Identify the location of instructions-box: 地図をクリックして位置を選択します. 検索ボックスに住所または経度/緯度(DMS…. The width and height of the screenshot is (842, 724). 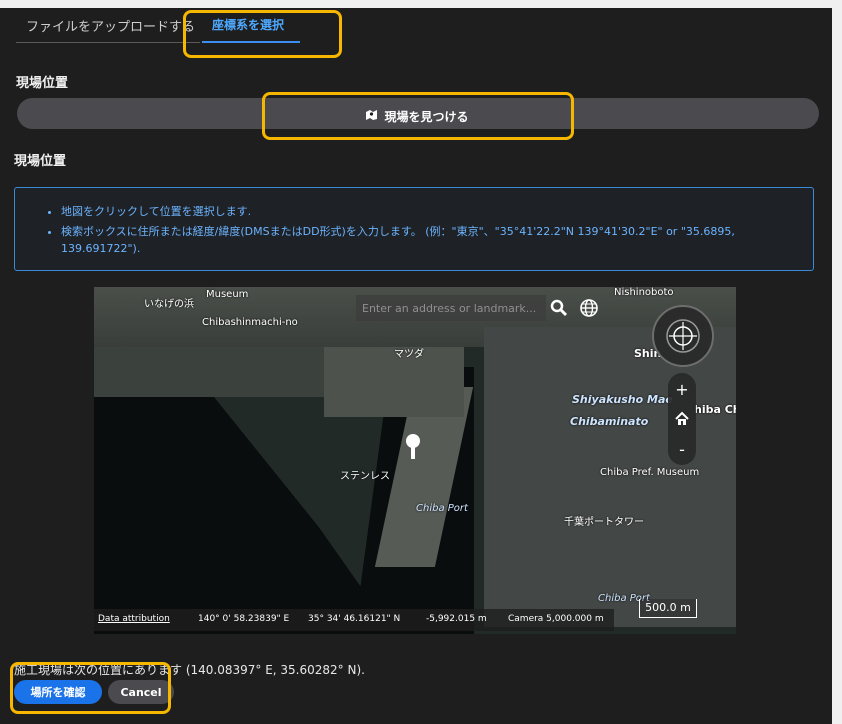
(414, 229).